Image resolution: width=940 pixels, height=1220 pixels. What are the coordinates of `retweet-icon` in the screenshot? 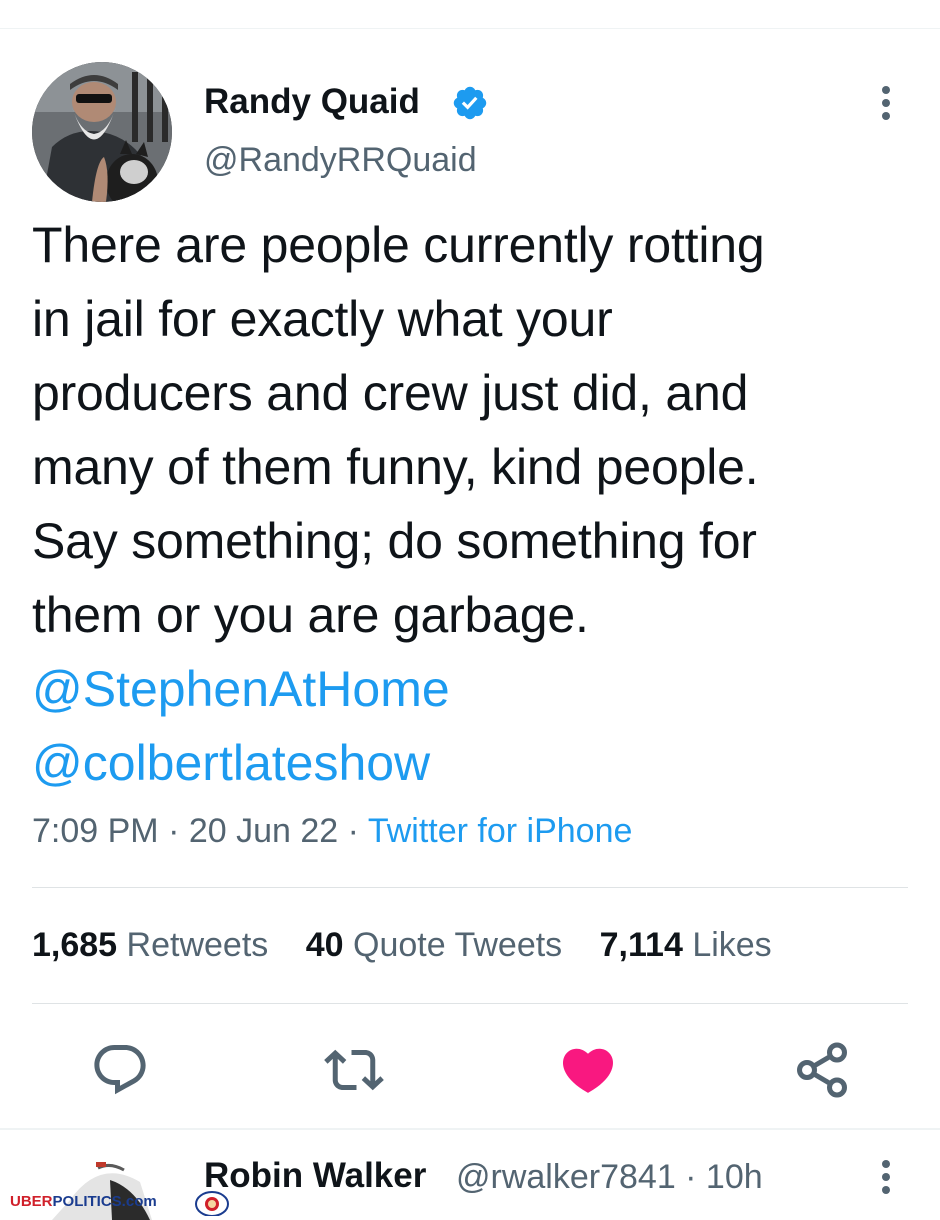 It's located at (354, 1070).